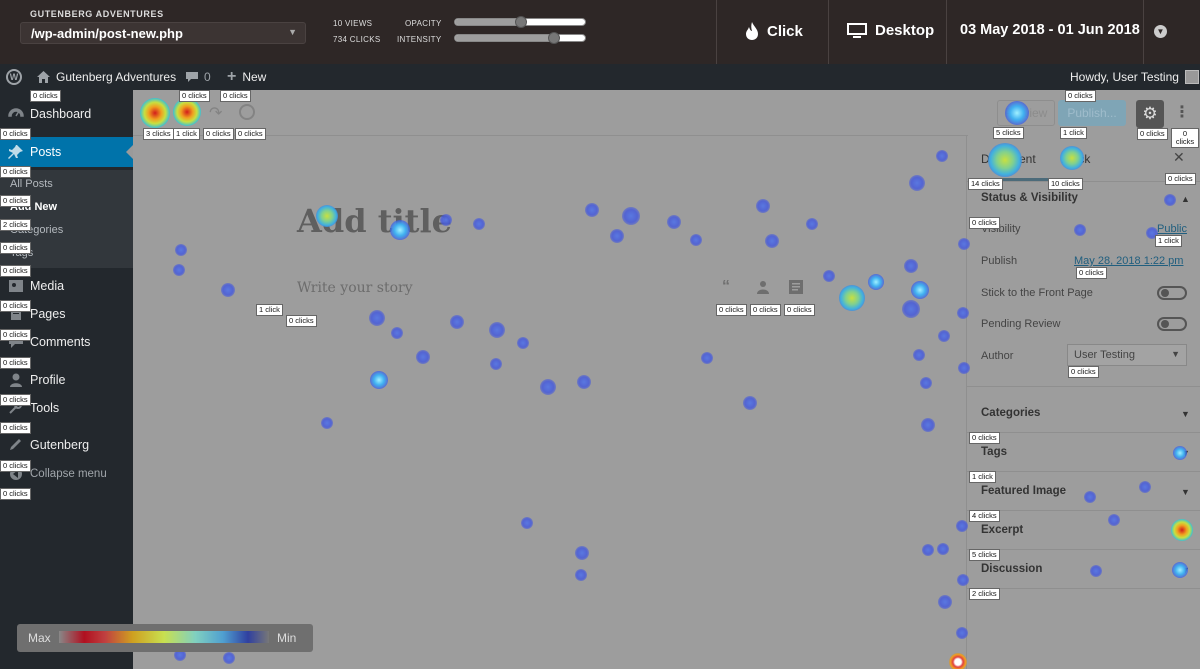 The width and height of the screenshot is (1200, 669). What do you see at coordinates (1182, 114) in the screenshot?
I see `more-options-icon: ⋮` at bounding box center [1182, 114].